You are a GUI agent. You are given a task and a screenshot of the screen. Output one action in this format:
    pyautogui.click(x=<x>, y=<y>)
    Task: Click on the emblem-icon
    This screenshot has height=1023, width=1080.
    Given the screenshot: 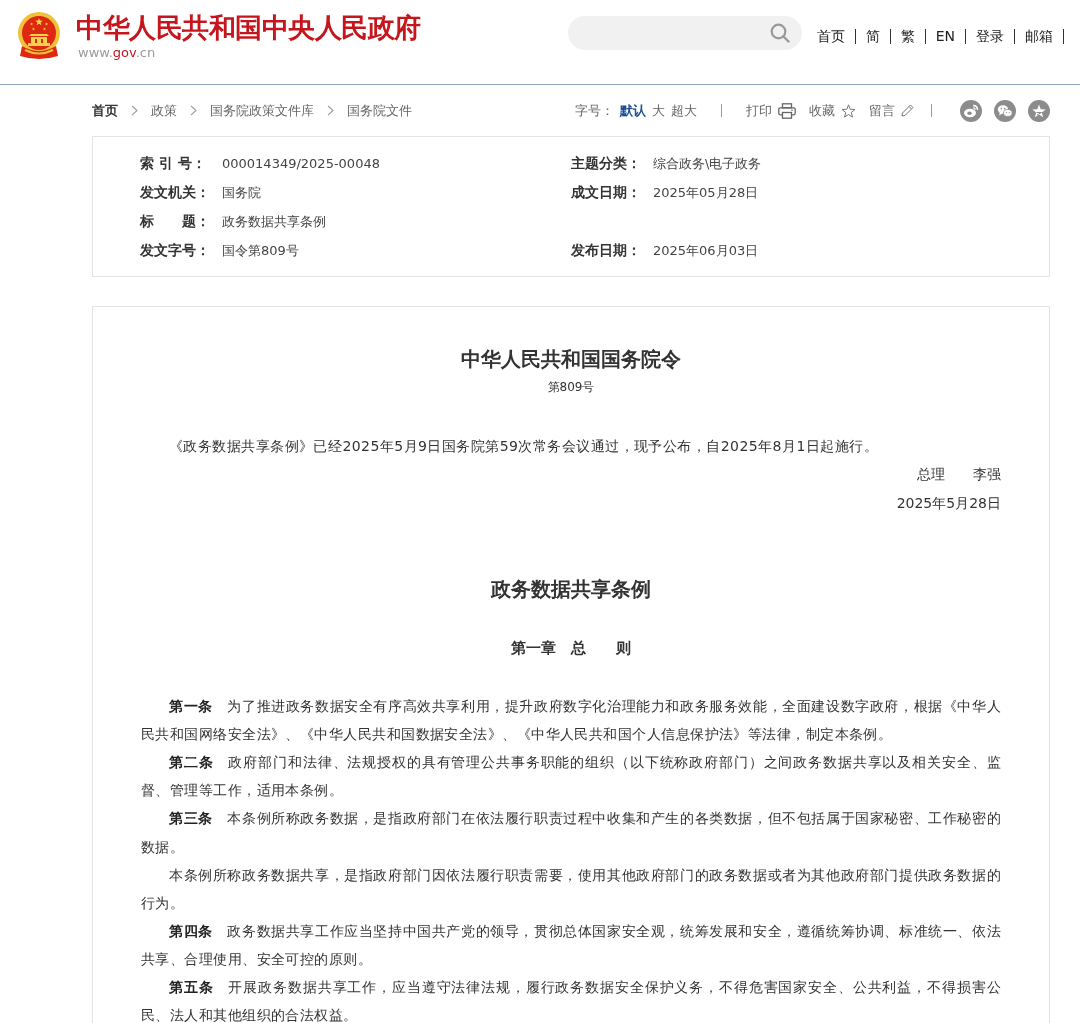 What is the action you would take?
    pyautogui.click(x=39, y=36)
    